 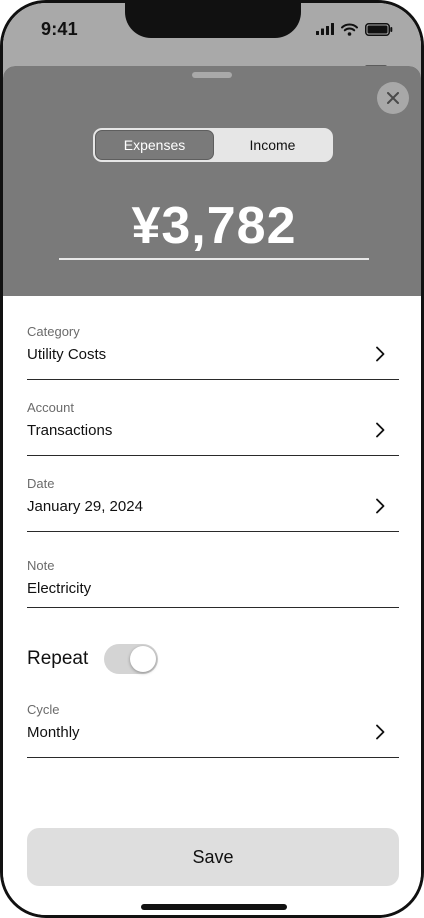 What do you see at coordinates (213, 352) in the screenshot?
I see `category-field: Category Utility Costs` at bounding box center [213, 352].